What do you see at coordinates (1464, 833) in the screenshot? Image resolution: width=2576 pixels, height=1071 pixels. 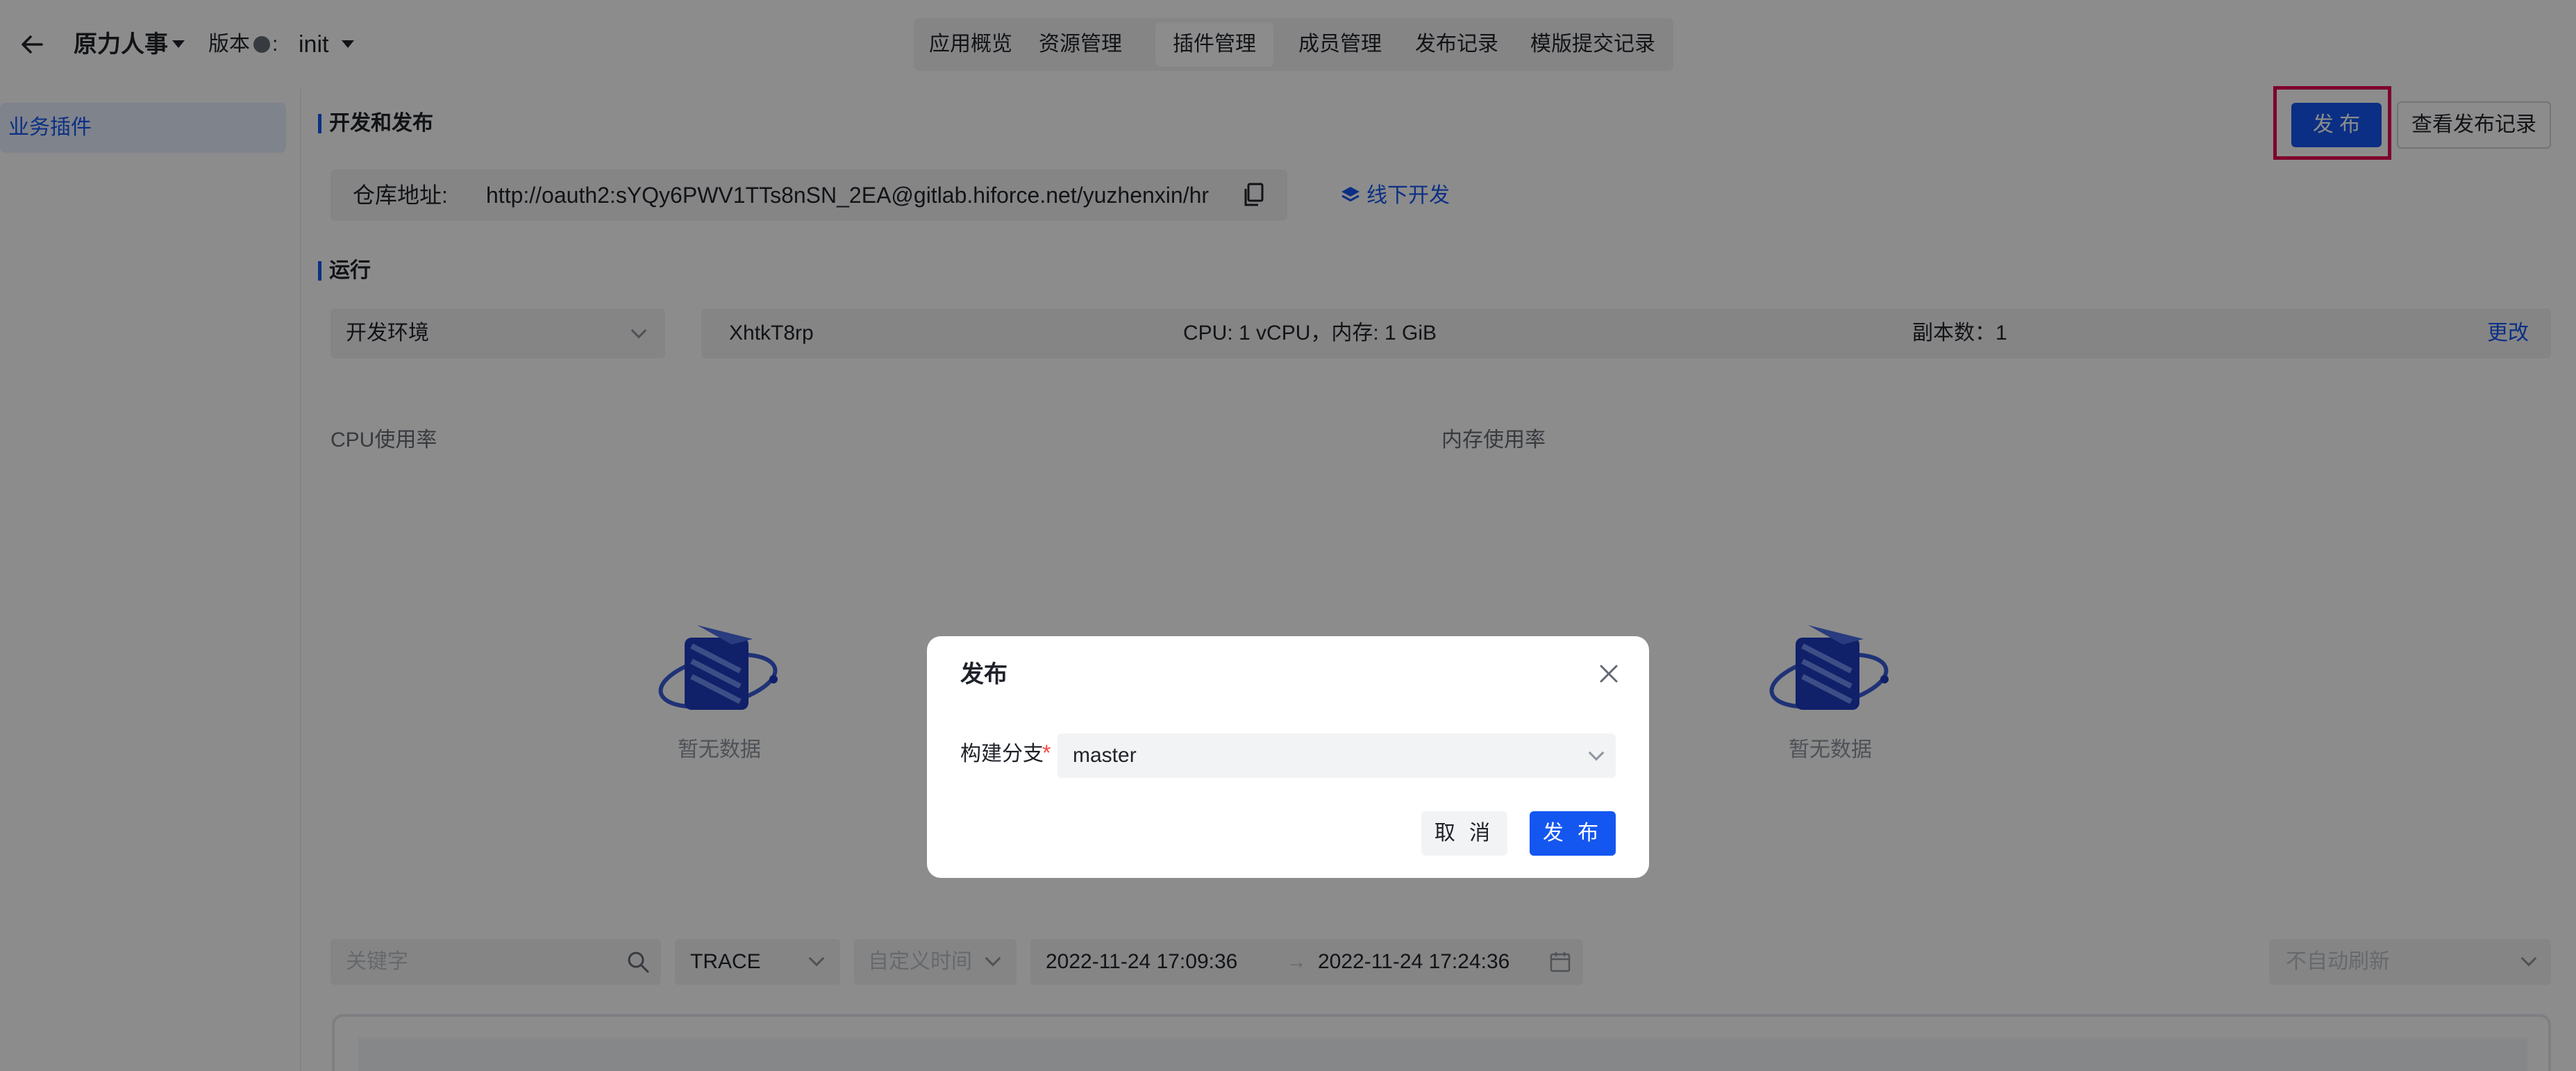 I see `cancel-button: 取 消` at bounding box center [1464, 833].